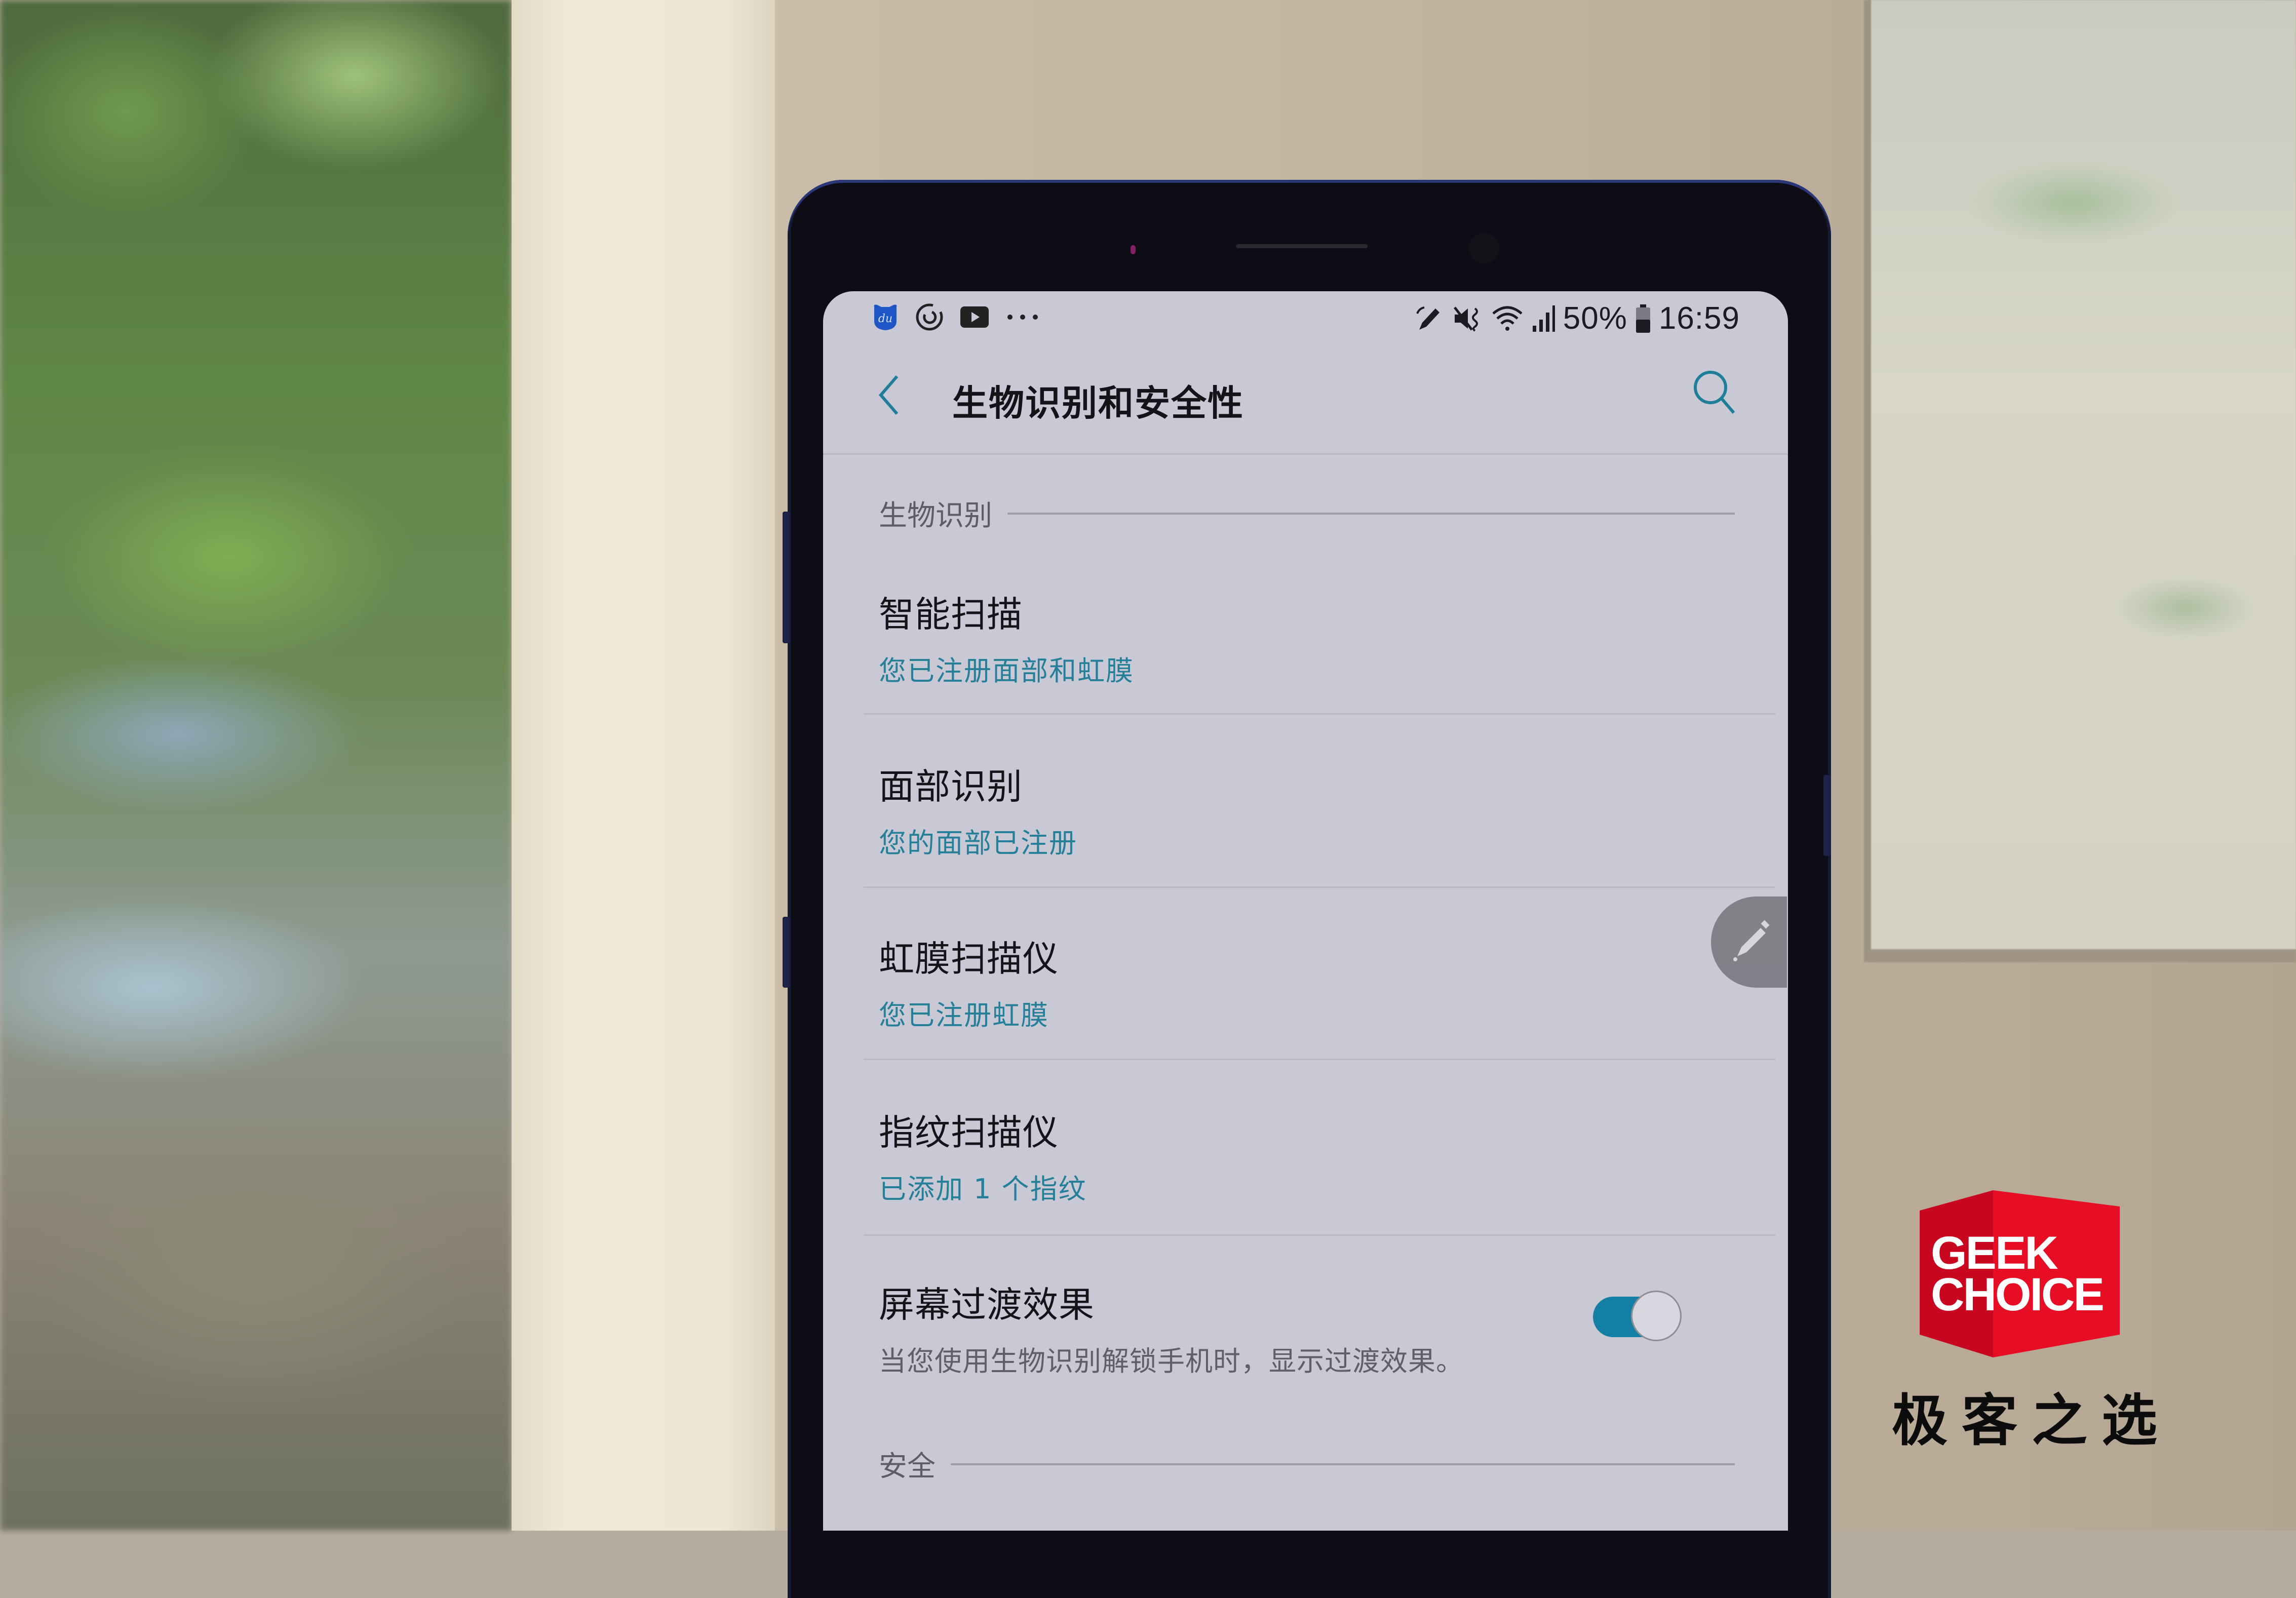  I want to click on front-camera, so click(1484, 248).